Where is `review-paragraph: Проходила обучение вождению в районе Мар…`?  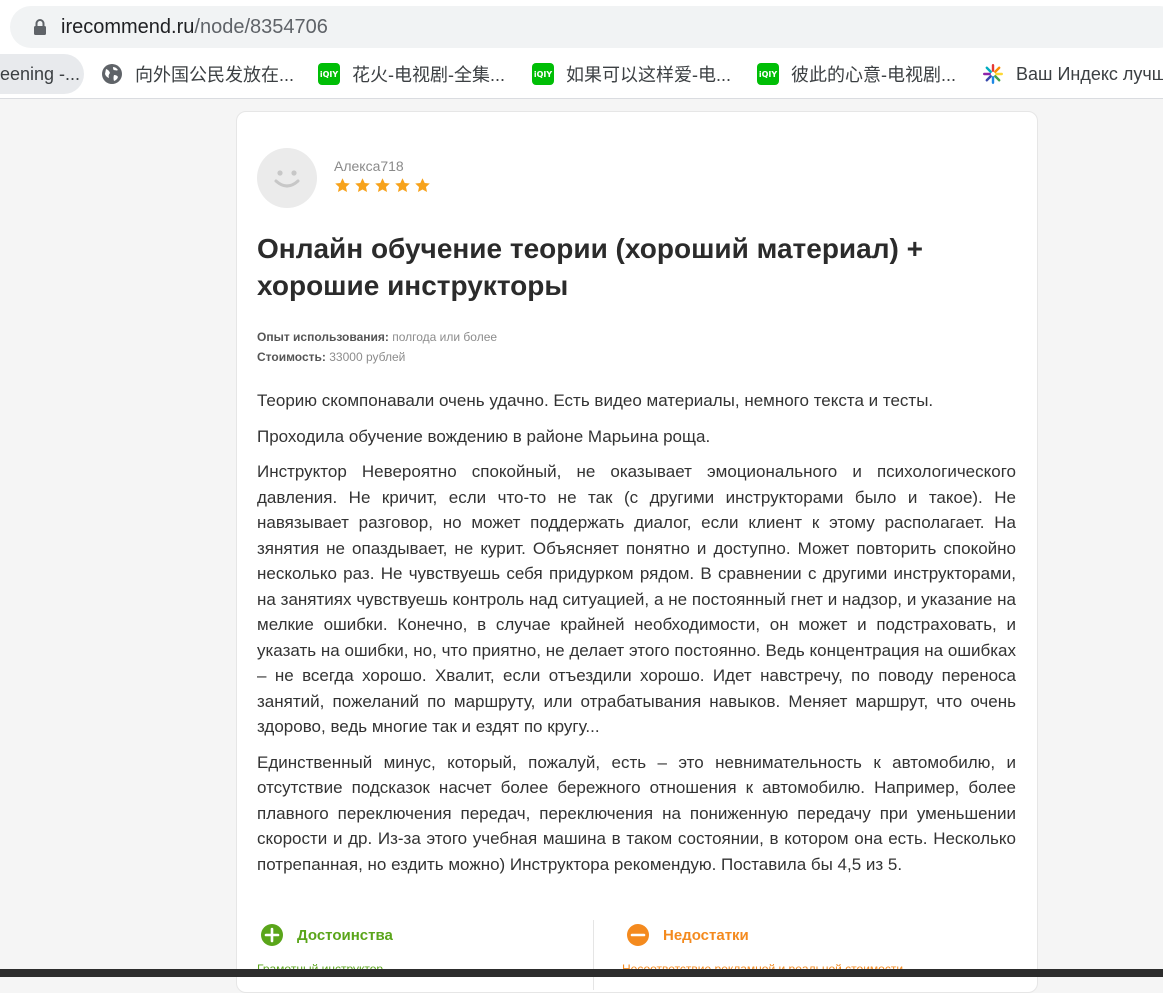 review-paragraph: Проходила обучение вождению в районе Мар… is located at coordinates (484, 436).